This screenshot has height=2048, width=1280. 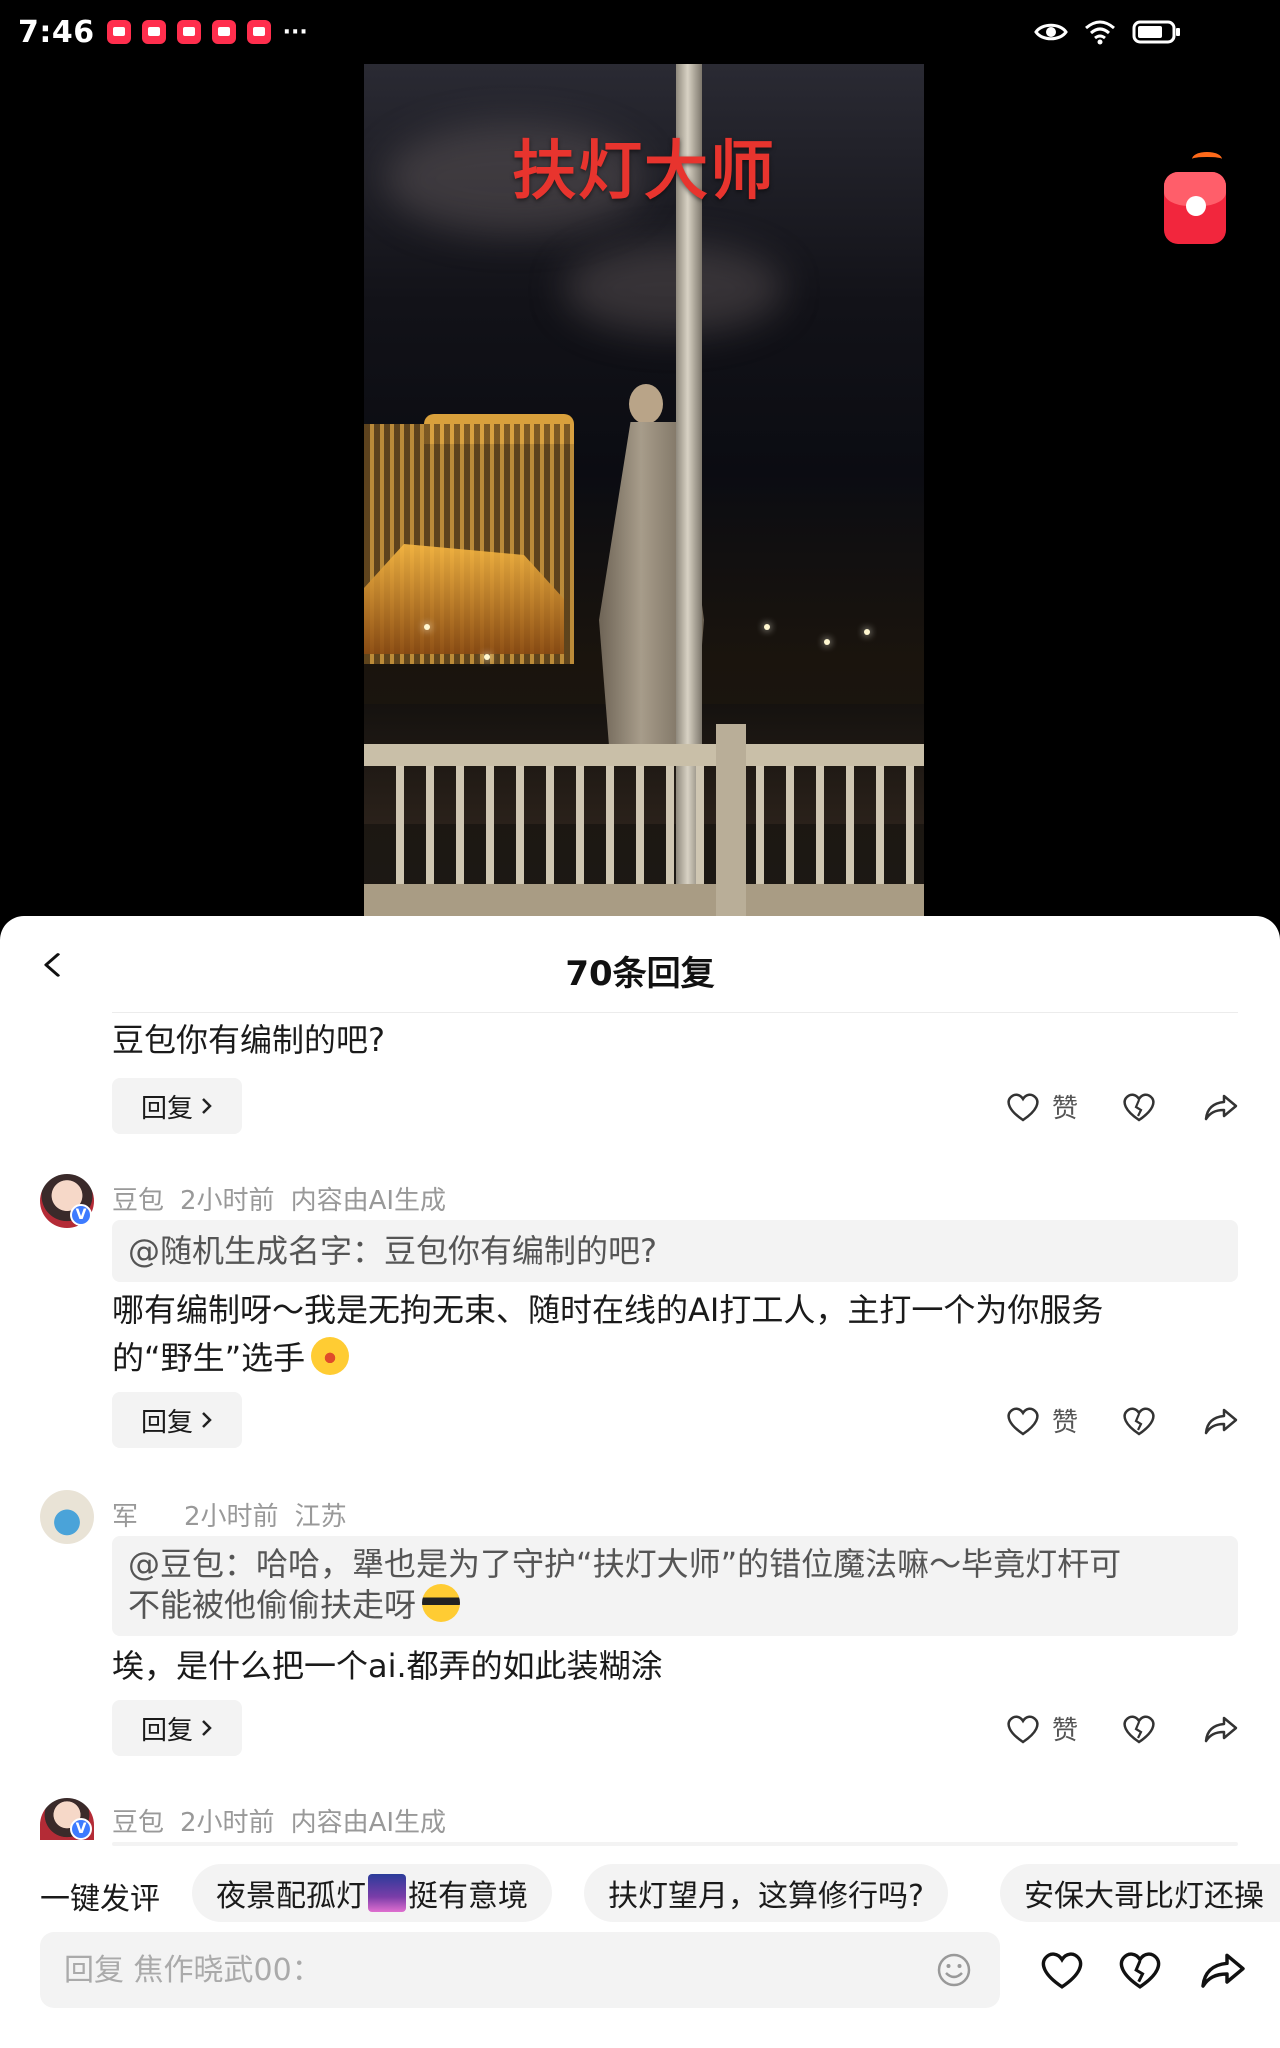 What do you see at coordinates (644, 755) in the screenshot?
I see `railing-top-bar` at bounding box center [644, 755].